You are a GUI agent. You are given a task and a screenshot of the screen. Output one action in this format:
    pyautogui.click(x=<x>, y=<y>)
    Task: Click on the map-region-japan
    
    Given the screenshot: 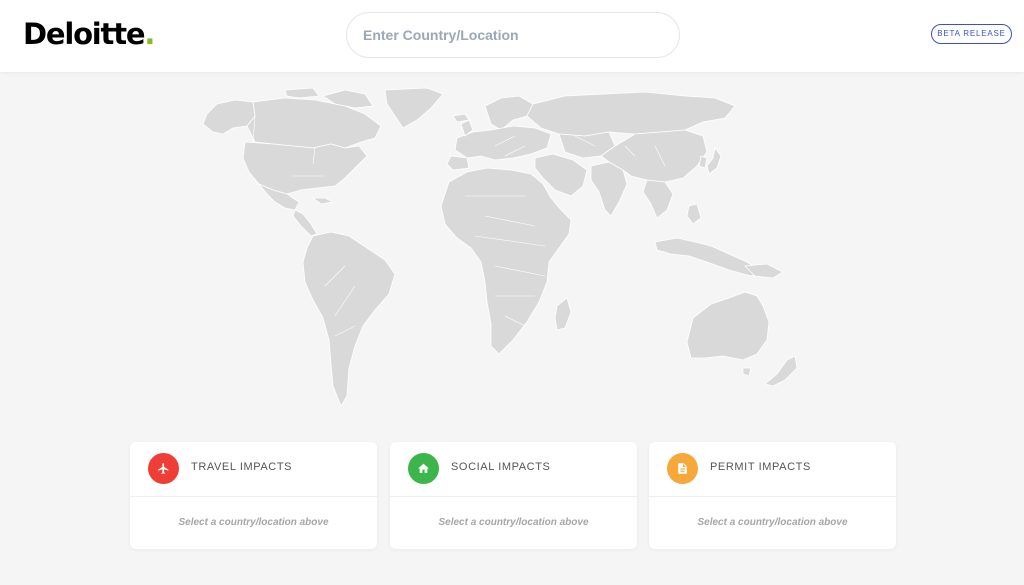 What is the action you would take?
    pyautogui.click(x=714, y=161)
    